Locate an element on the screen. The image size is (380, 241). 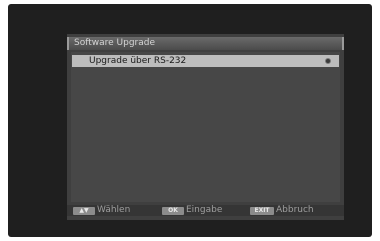
up-down-arrows-icon: ▲▼ is located at coordinates (84, 210).